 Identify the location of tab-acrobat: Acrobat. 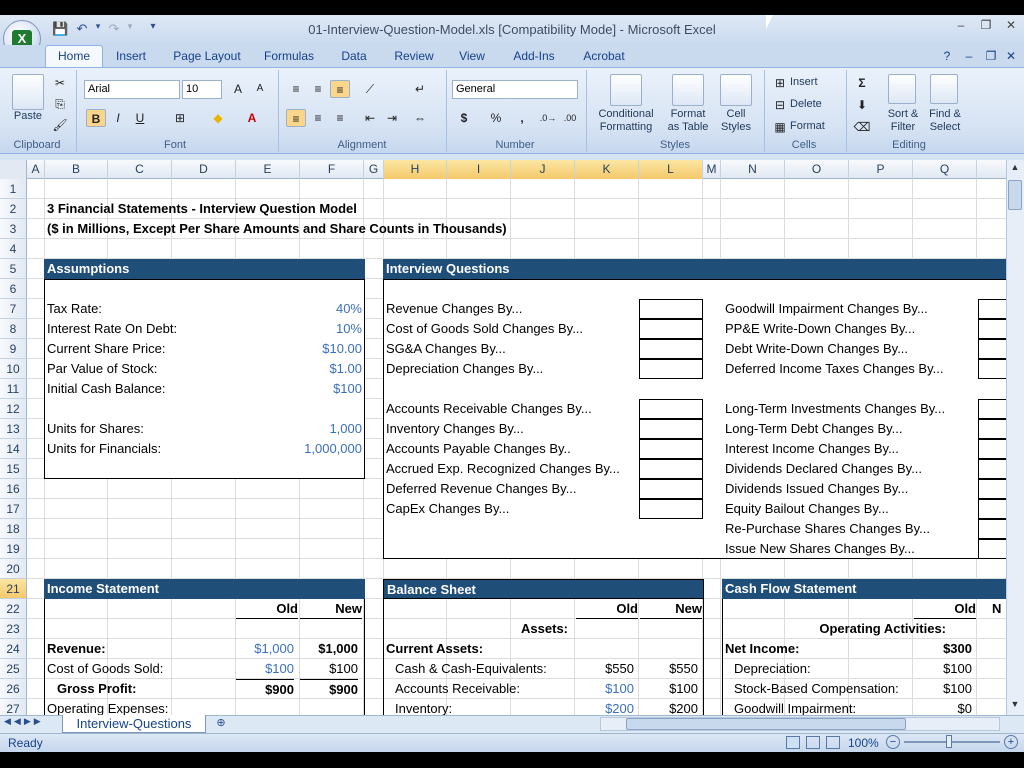
(604, 56).